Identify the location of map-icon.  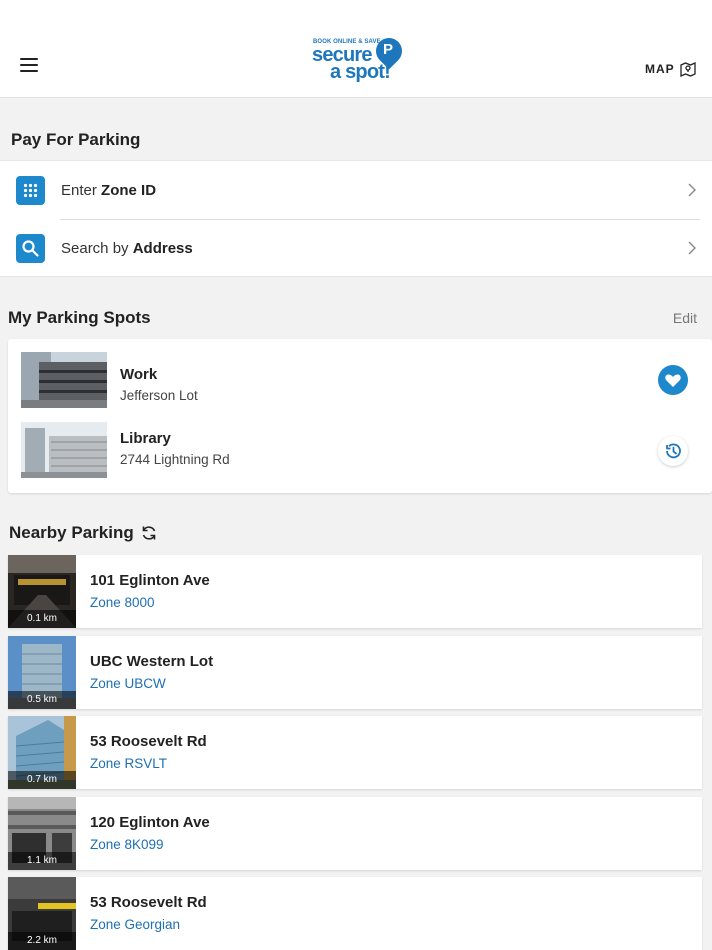
(688, 69).